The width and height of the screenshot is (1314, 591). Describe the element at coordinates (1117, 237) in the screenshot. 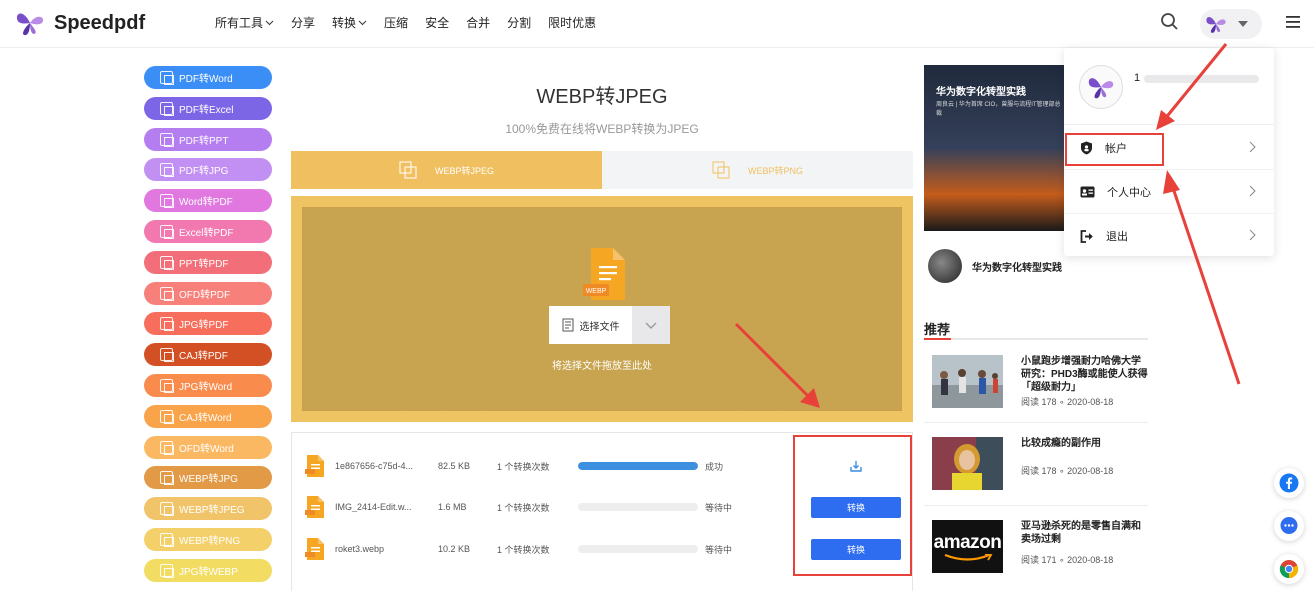

I see `menu-label: 退出` at that location.